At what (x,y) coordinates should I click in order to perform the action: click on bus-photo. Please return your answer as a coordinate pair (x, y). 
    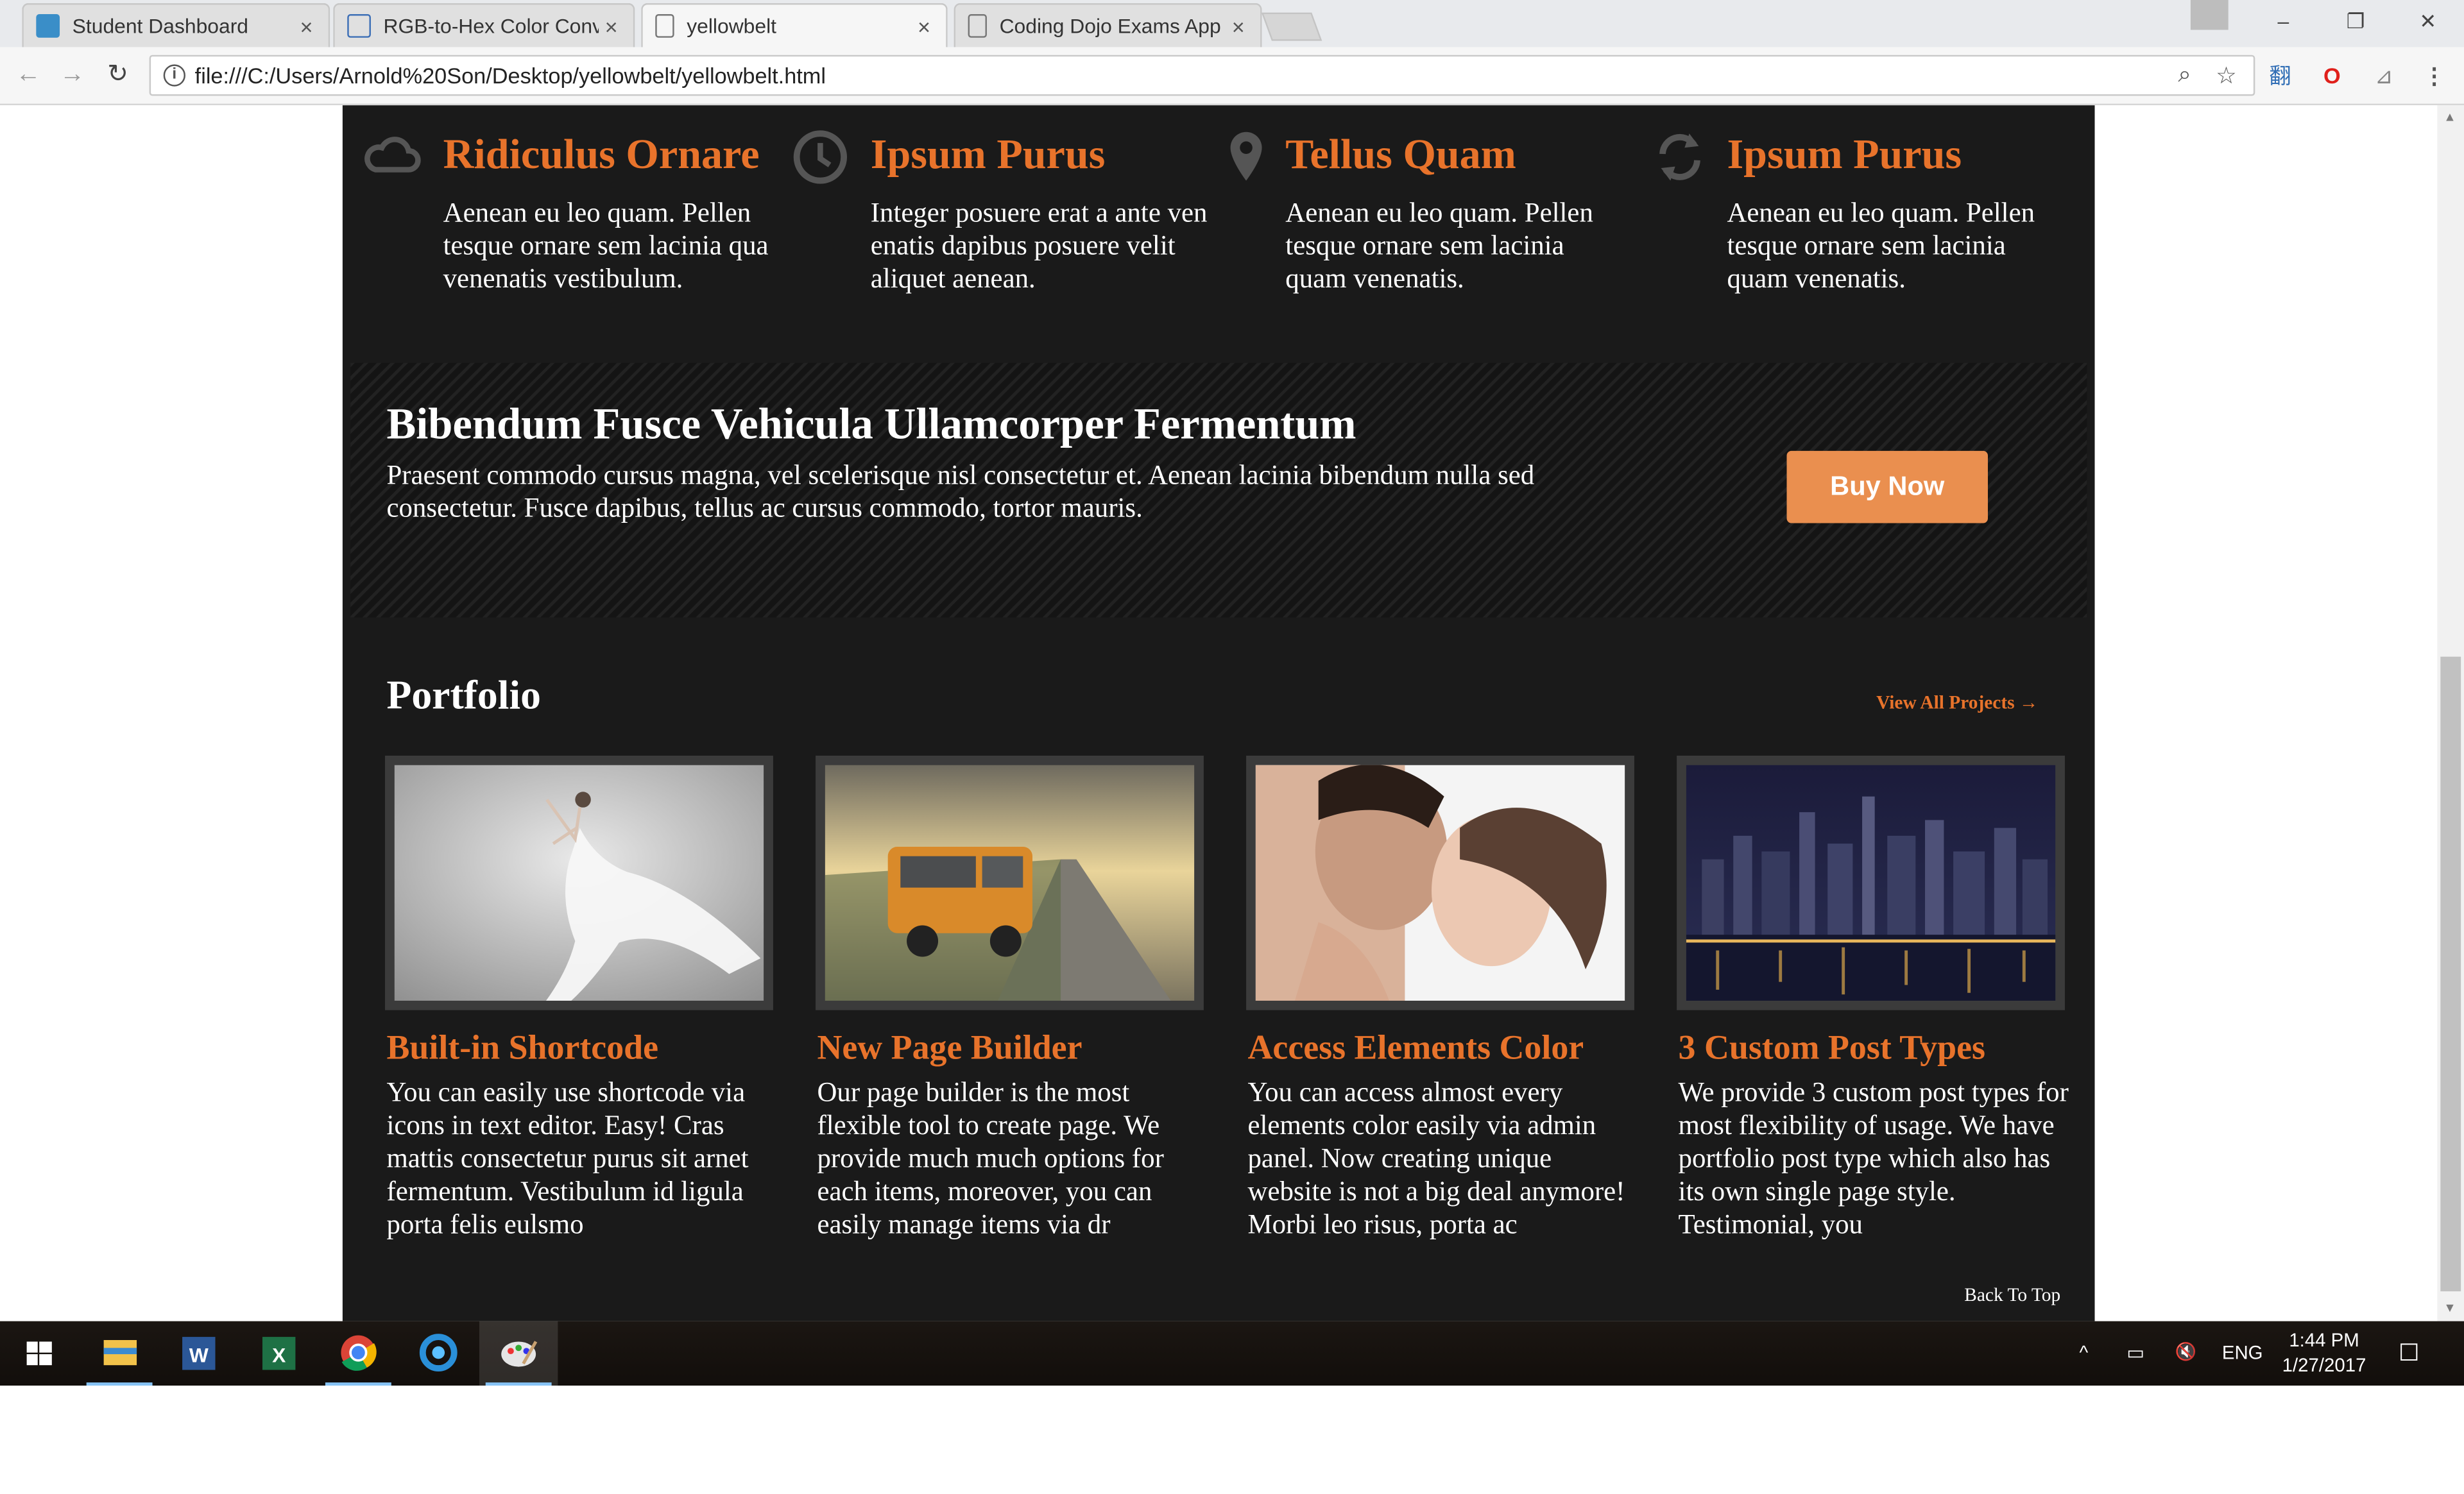
    Looking at the image, I should click on (1010, 883).